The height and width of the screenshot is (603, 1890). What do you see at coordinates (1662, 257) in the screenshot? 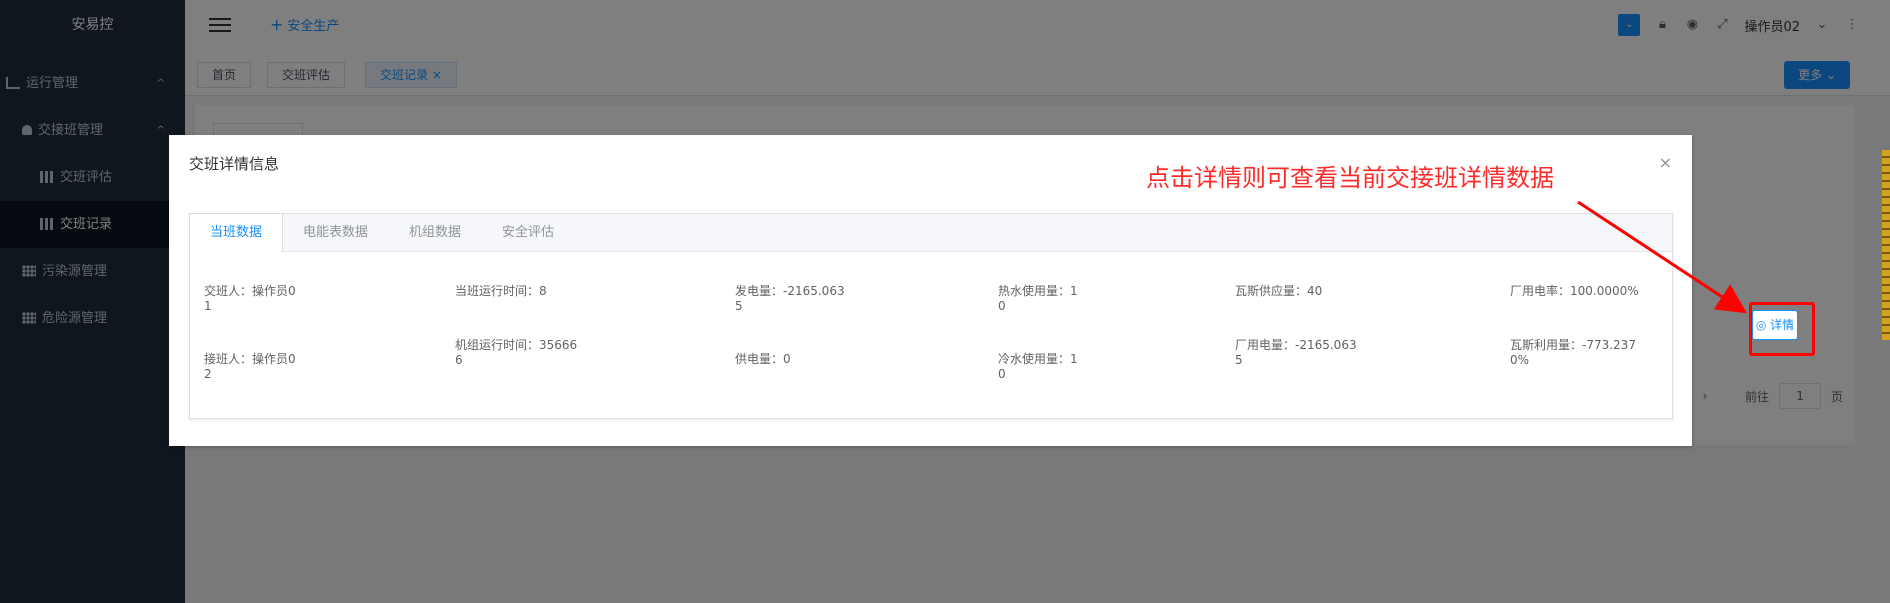
I see `annotation-arrow-icon` at bounding box center [1662, 257].